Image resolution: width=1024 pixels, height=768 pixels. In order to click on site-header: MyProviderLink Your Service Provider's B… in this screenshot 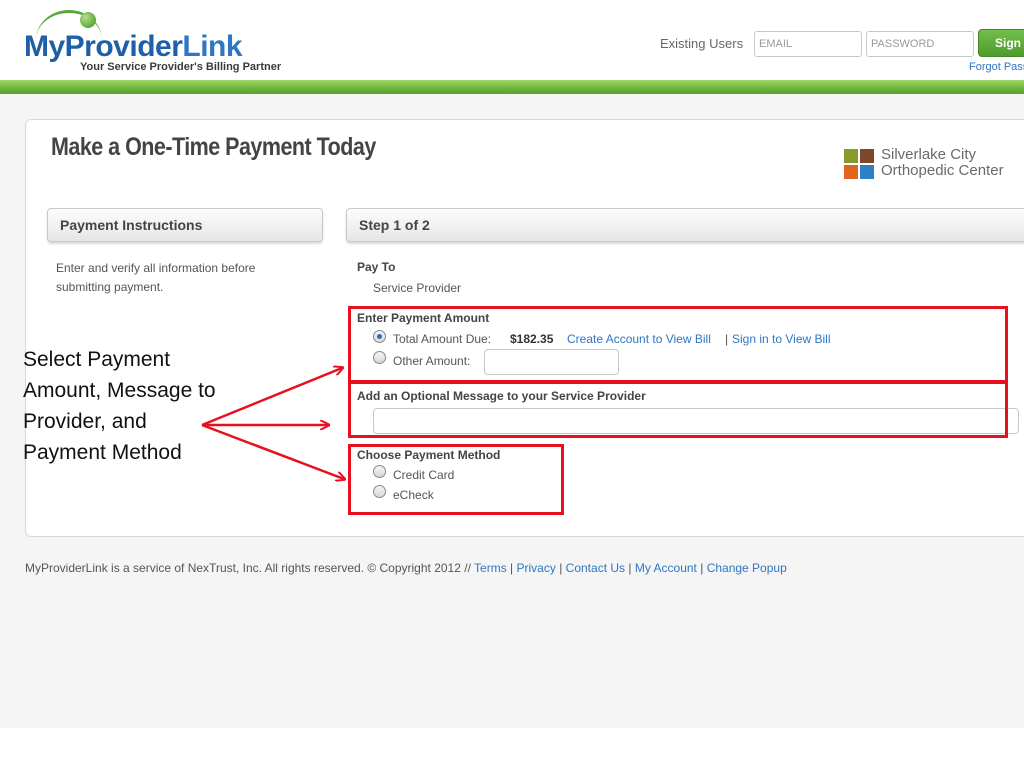, I will do `click(512, 40)`.